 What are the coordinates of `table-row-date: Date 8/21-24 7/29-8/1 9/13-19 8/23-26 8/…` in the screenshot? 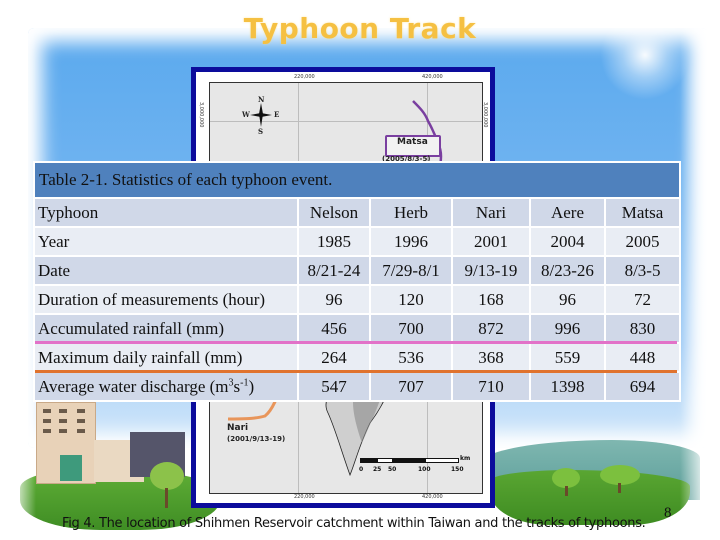 It's located at (357, 270).